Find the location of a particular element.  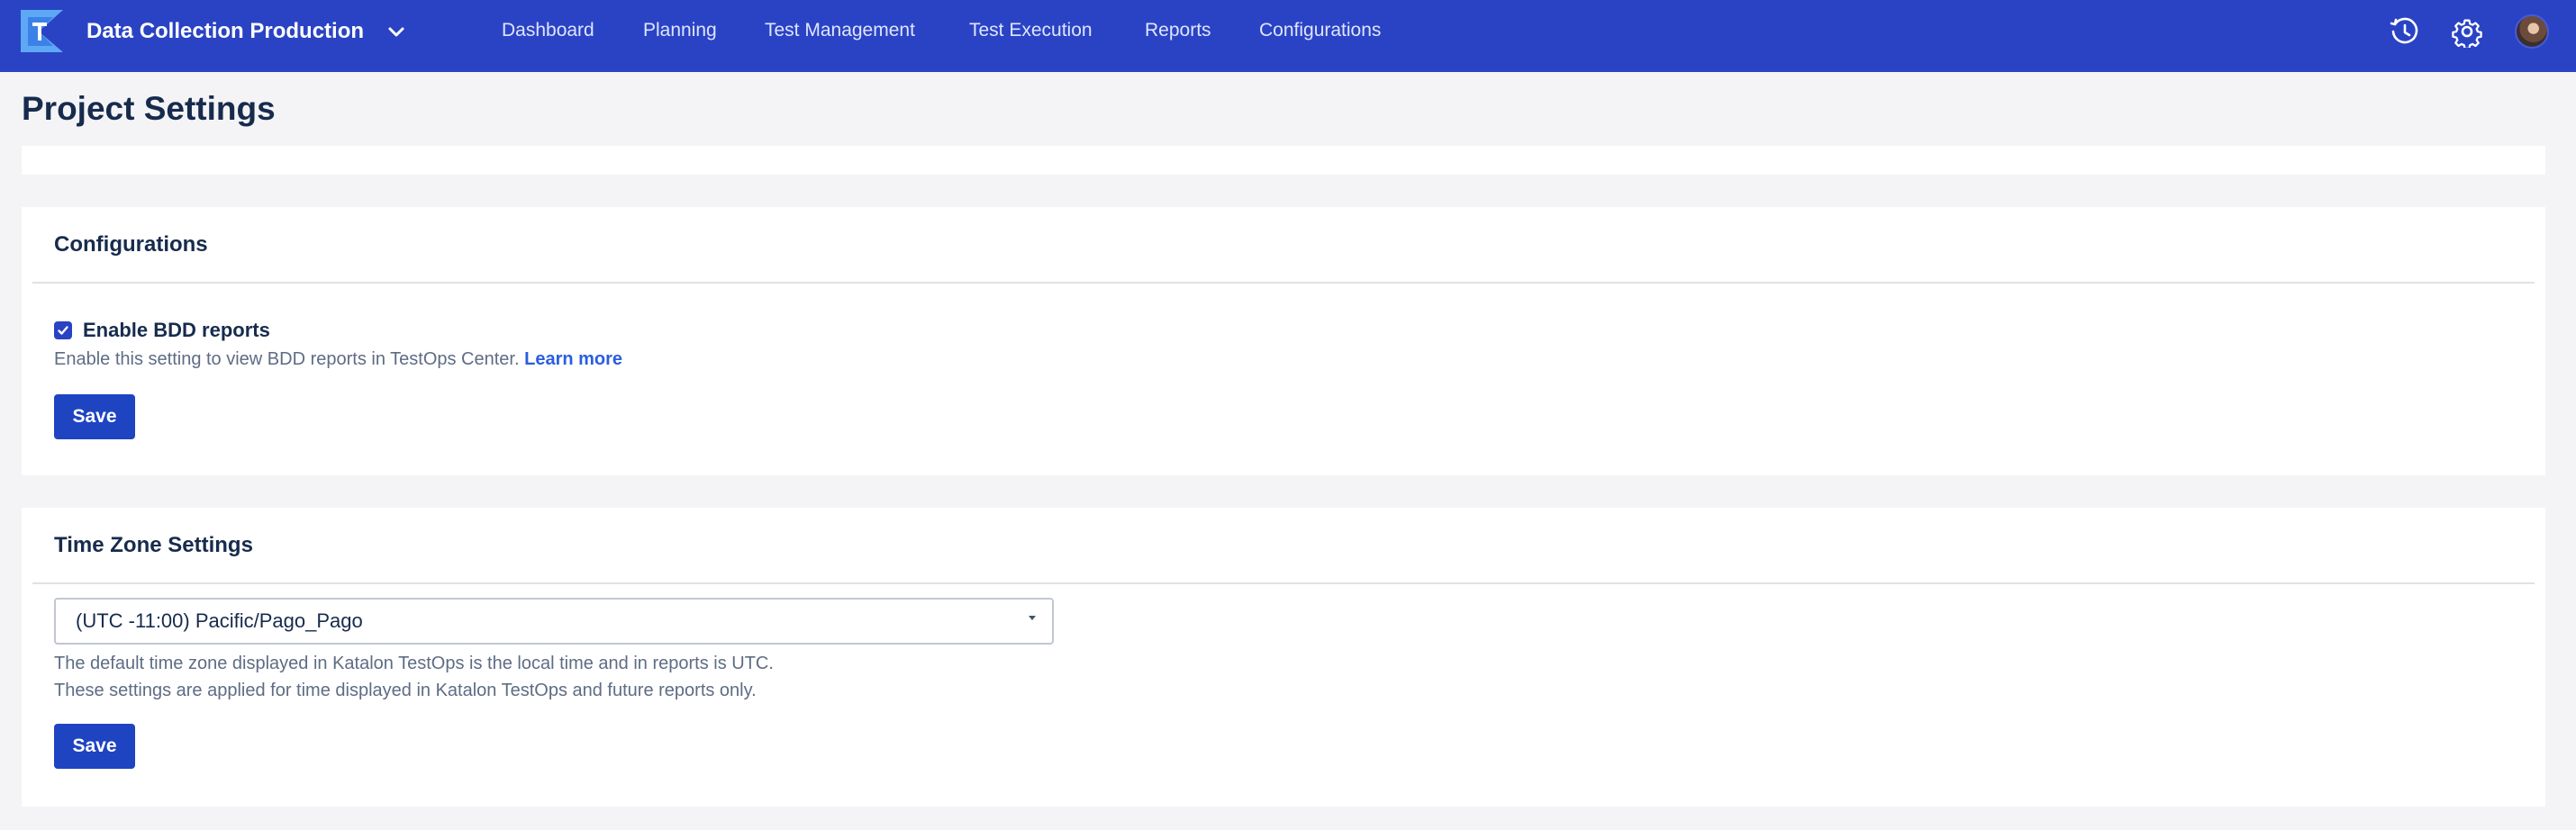

learn-more-link: Learn more is located at coordinates (573, 359).